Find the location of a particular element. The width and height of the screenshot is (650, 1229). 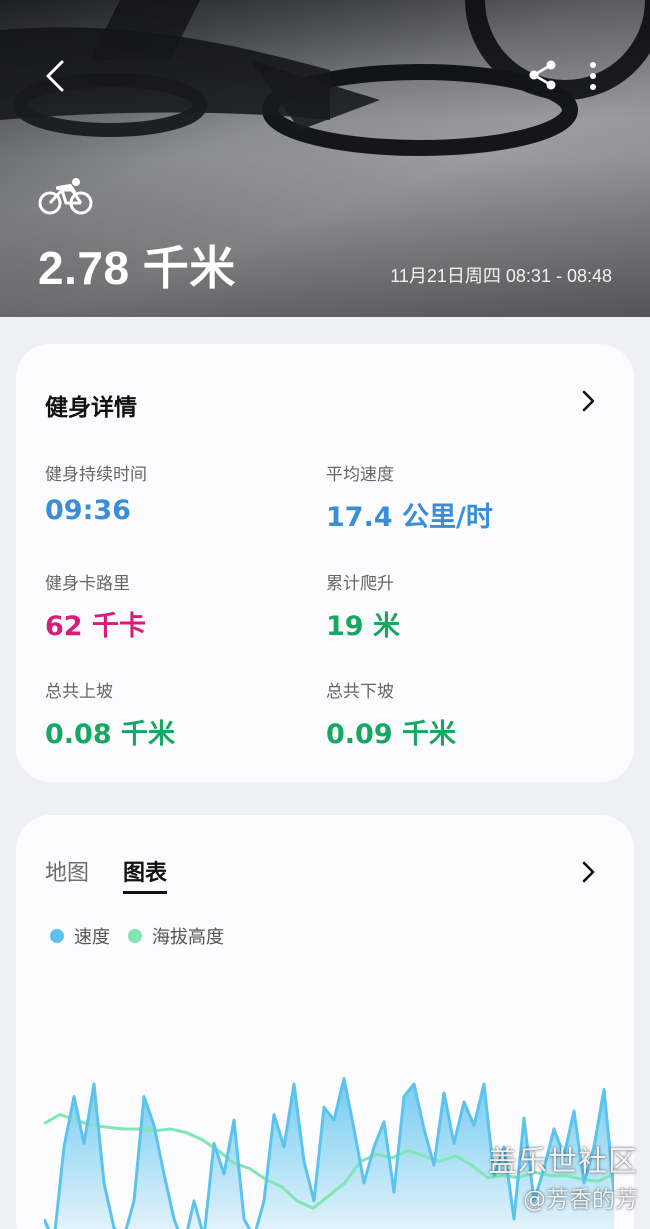

legend-item-altitude: 海拔高度 is located at coordinates (176, 936).